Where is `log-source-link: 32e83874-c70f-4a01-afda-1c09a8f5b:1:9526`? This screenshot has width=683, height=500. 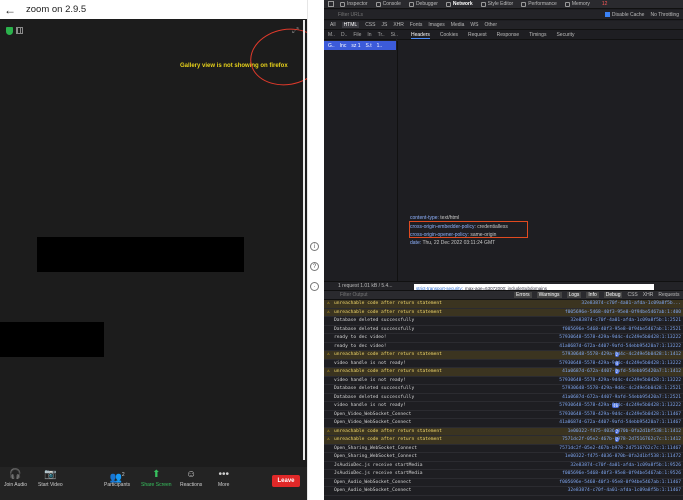 log-source-link: 32e83874-c70f-4a01-afda-1c09a8f5b:1:9526 is located at coordinates (625, 465).